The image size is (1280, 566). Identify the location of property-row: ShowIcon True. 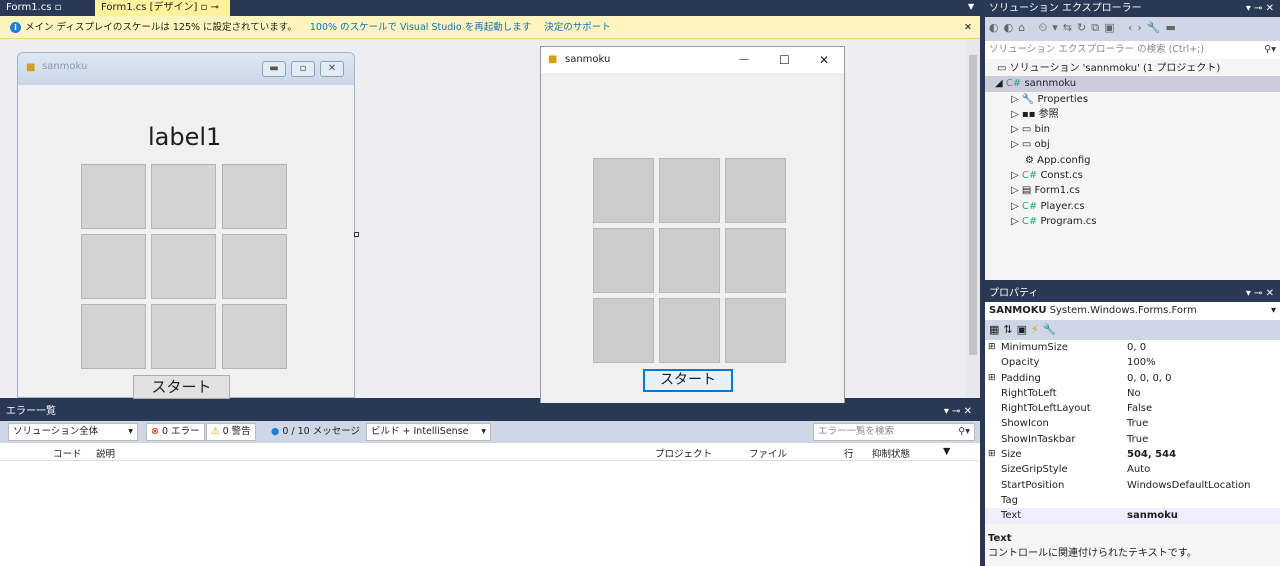
(1132, 424).